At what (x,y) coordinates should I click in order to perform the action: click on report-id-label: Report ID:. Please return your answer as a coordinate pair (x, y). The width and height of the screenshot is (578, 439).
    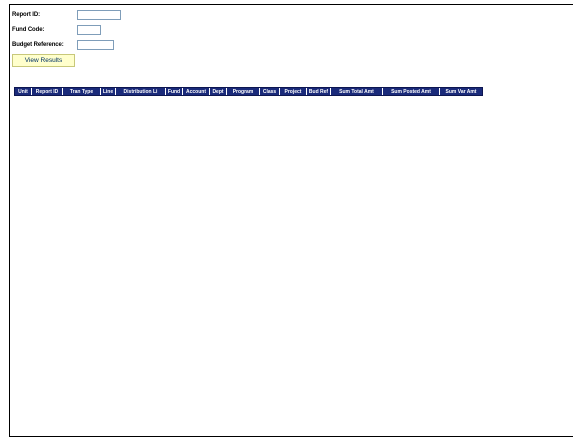
    Looking at the image, I should click on (26, 15).